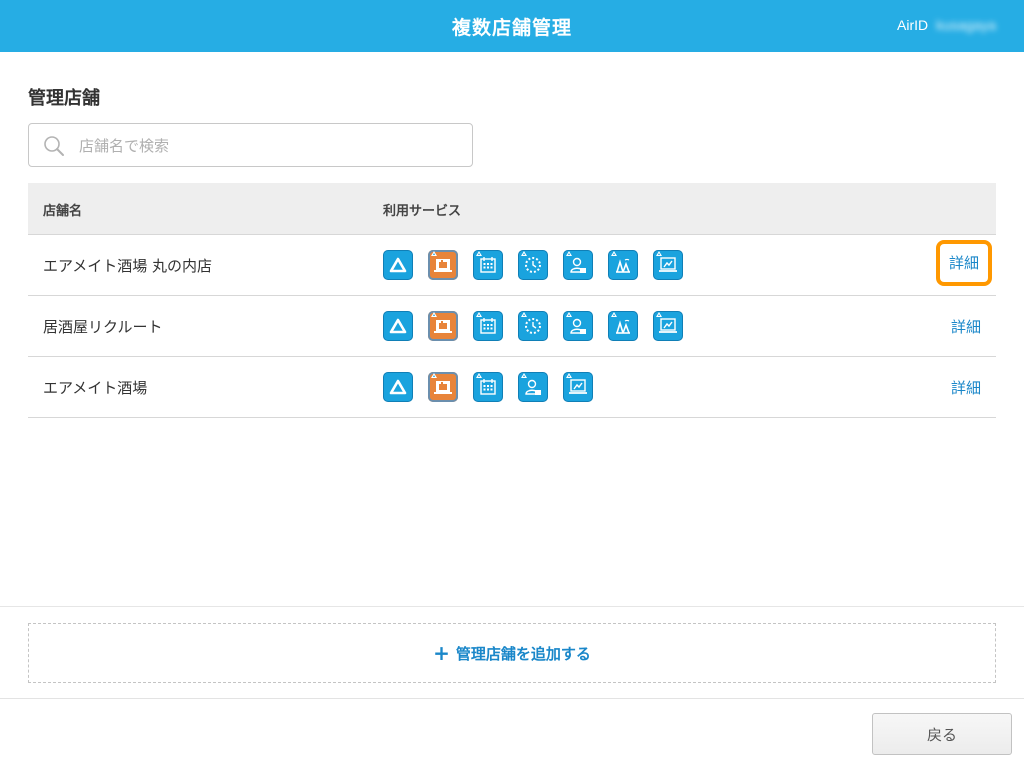  I want to click on plus-icon: +, so click(441, 653).